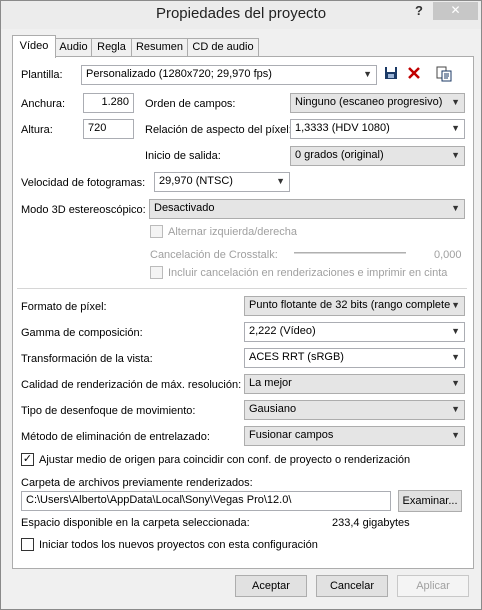  I want to click on output-rotation-select: 0 grados (original) ▼, so click(377, 156).